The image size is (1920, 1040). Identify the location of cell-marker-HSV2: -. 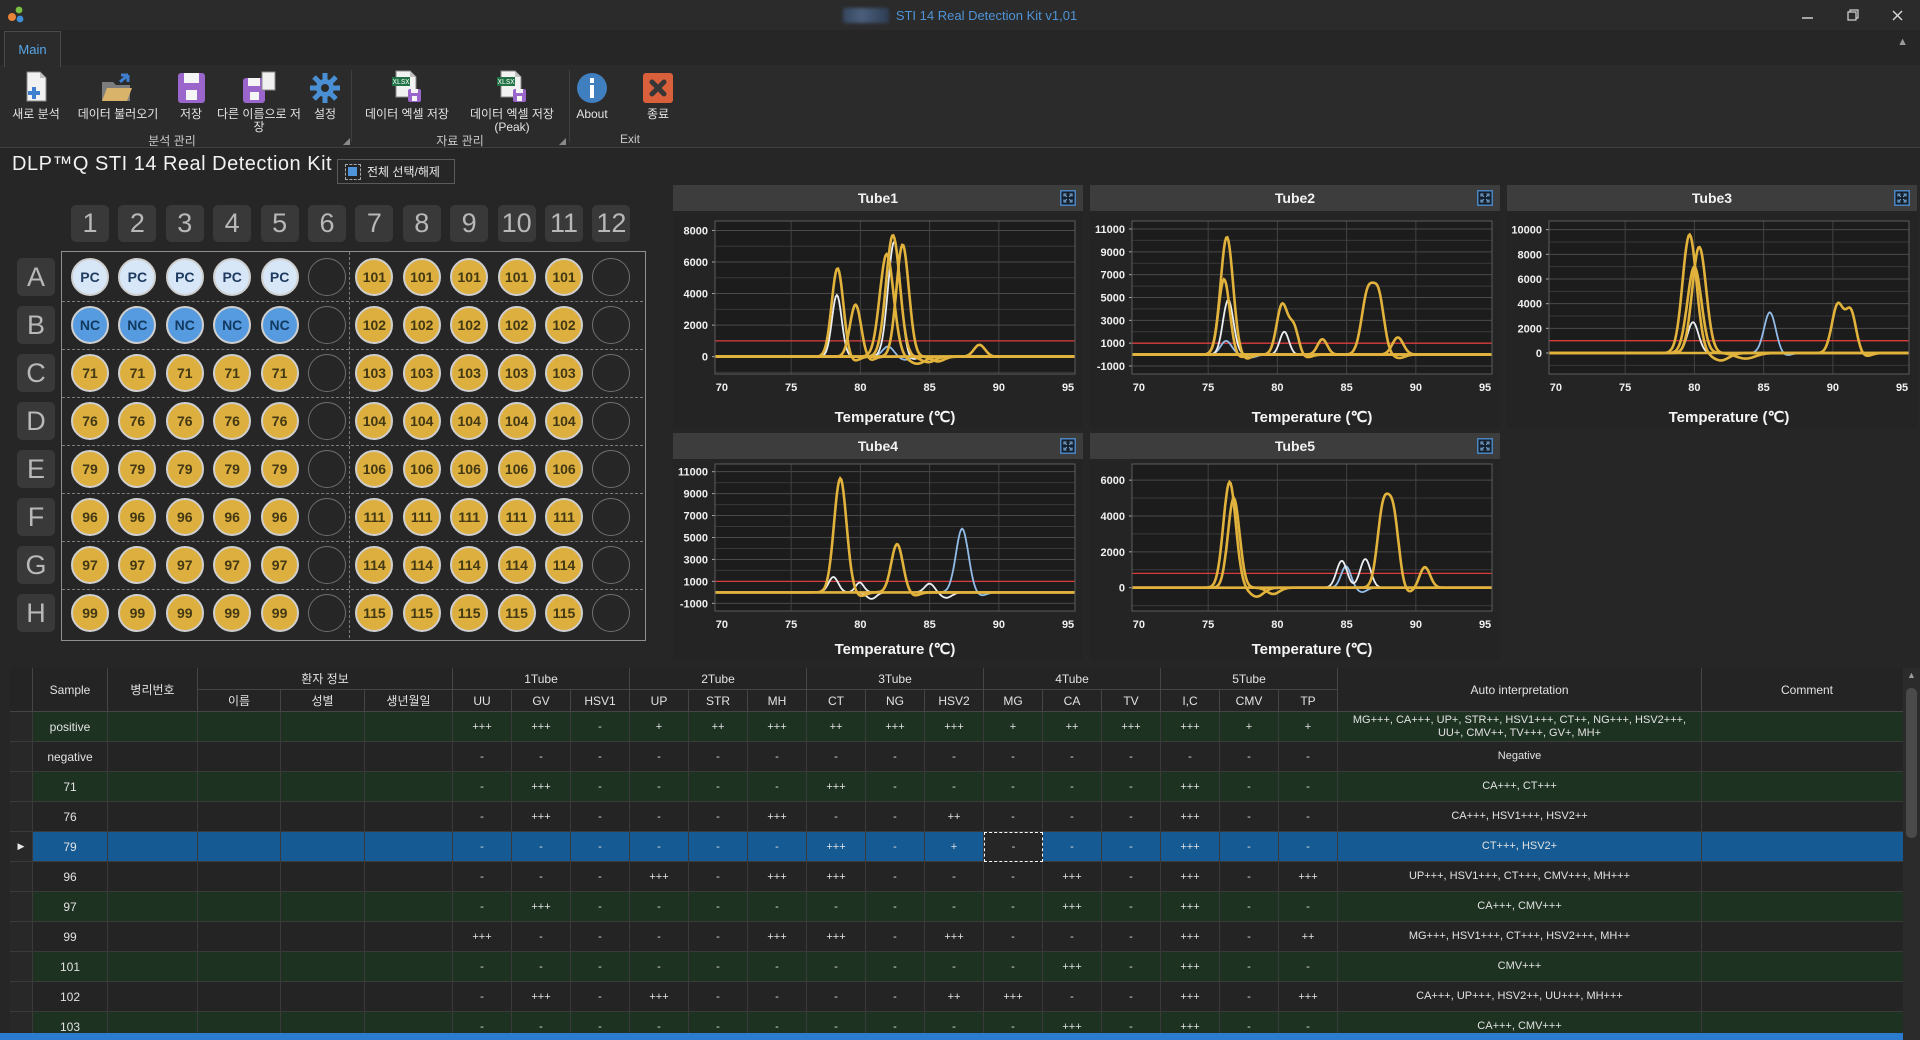
(954, 757).